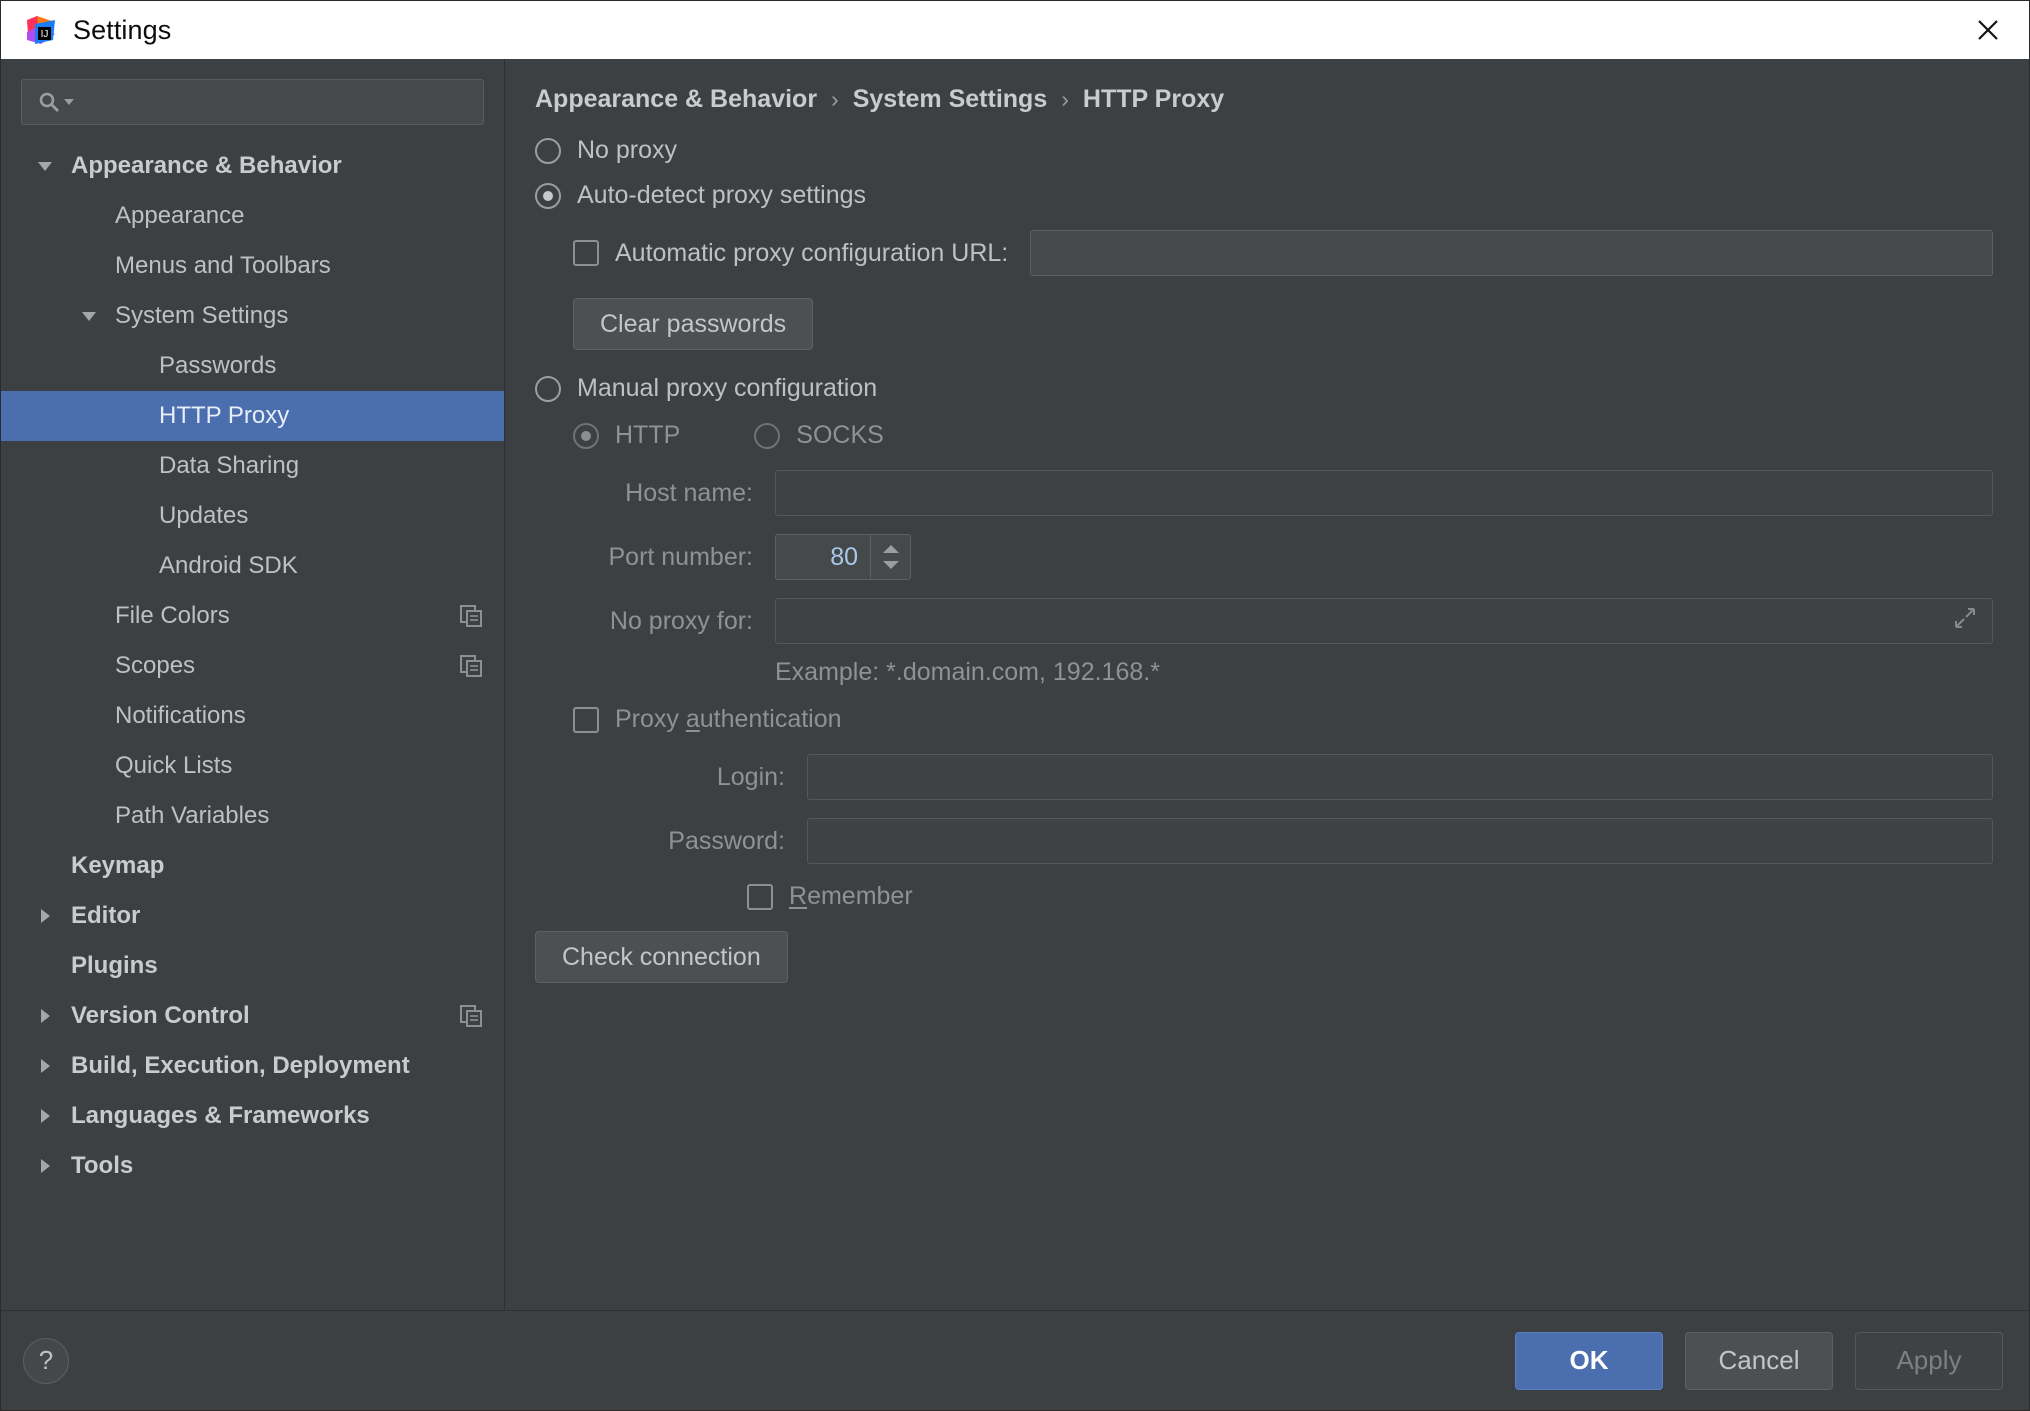 The image size is (2030, 1411). What do you see at coordinates (114, 965) in the screenshot?
I see `sidebar-item-label: Plugins` at bounding box center [114, 965].